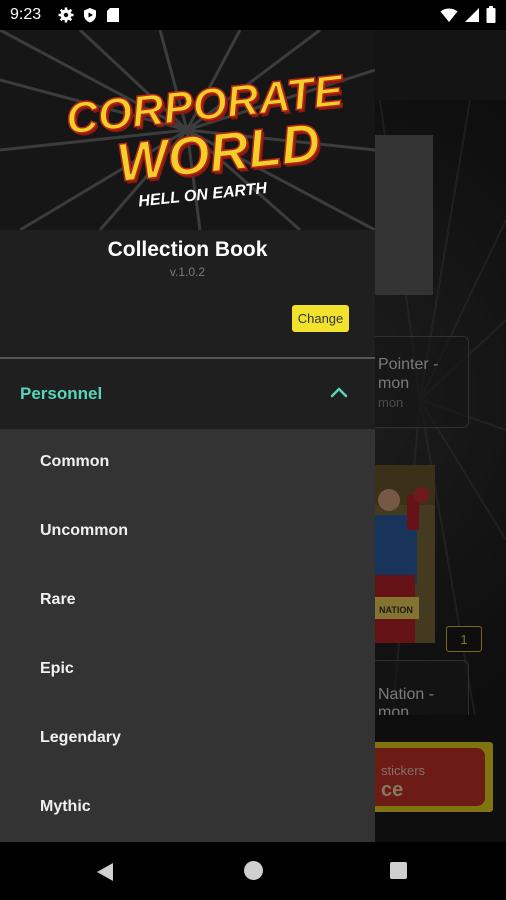 Image resolution: width=506 pixels, height=900 pixels. I want to click on section-label: Personnel, so click(61, 393).